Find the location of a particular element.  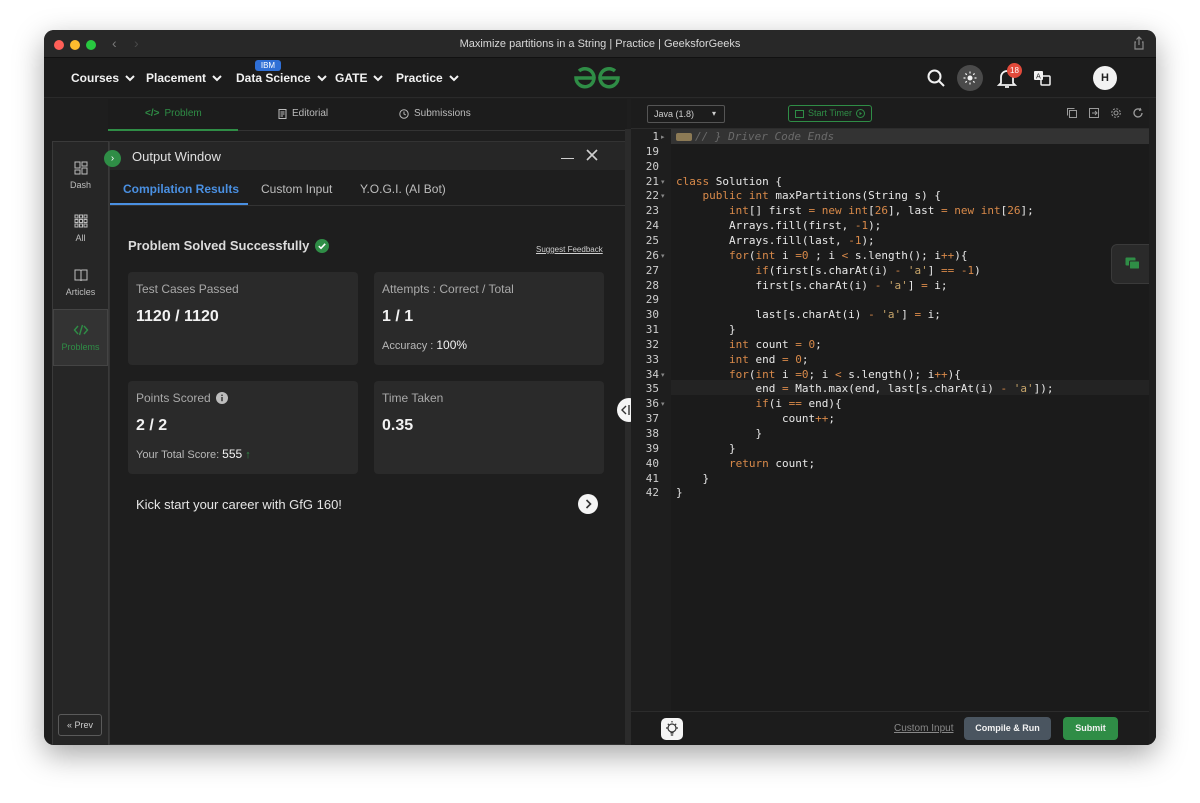

grid-icon is located at coordinates (80, 221).